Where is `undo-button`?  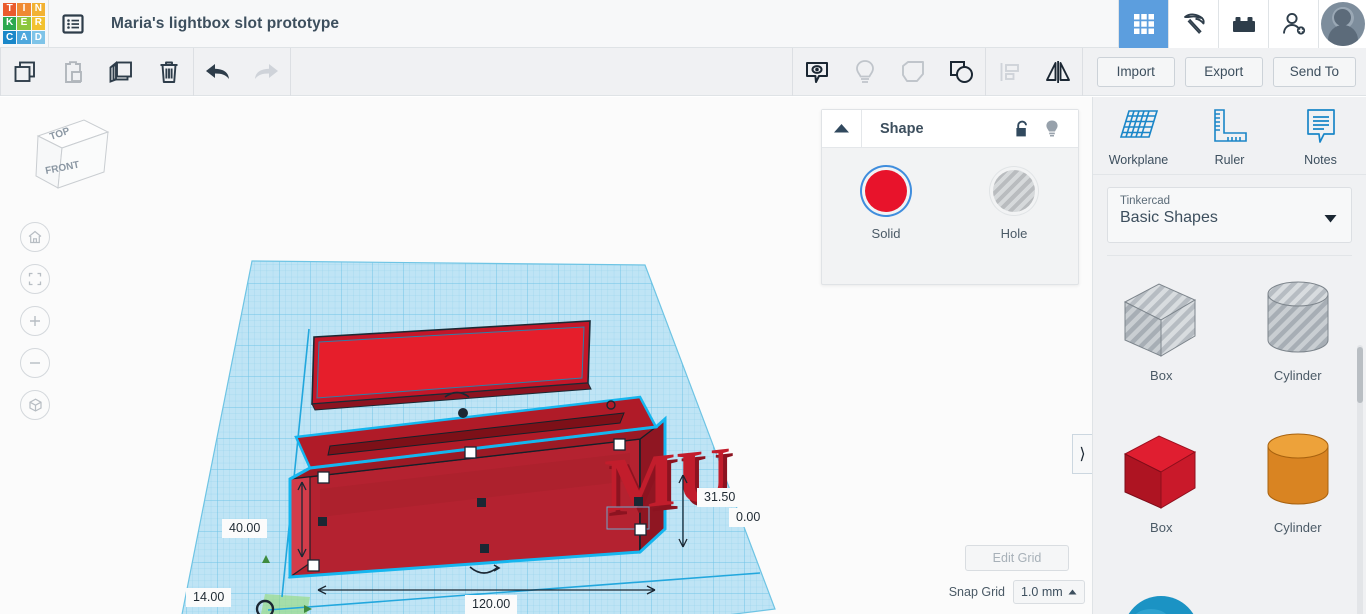
undo-button is located at coordinates (218, 72).